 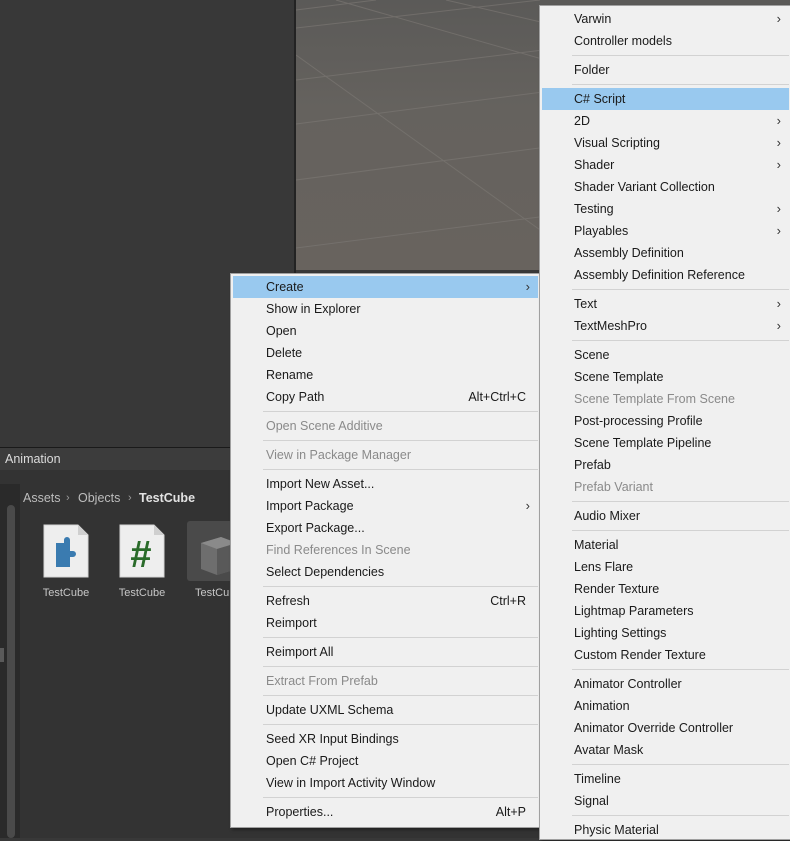 I want to click on create-item-render-texture: Render Texture, so click(x=665, y=589).